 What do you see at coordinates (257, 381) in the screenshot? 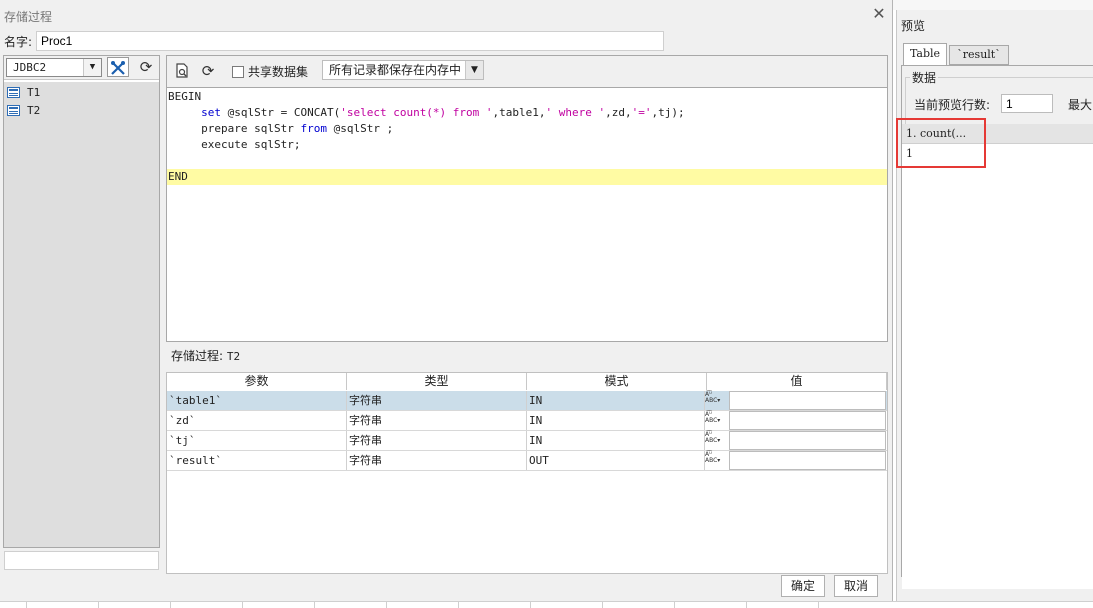
I see `column-header-param: 参数` at bounding box center [257, 381].